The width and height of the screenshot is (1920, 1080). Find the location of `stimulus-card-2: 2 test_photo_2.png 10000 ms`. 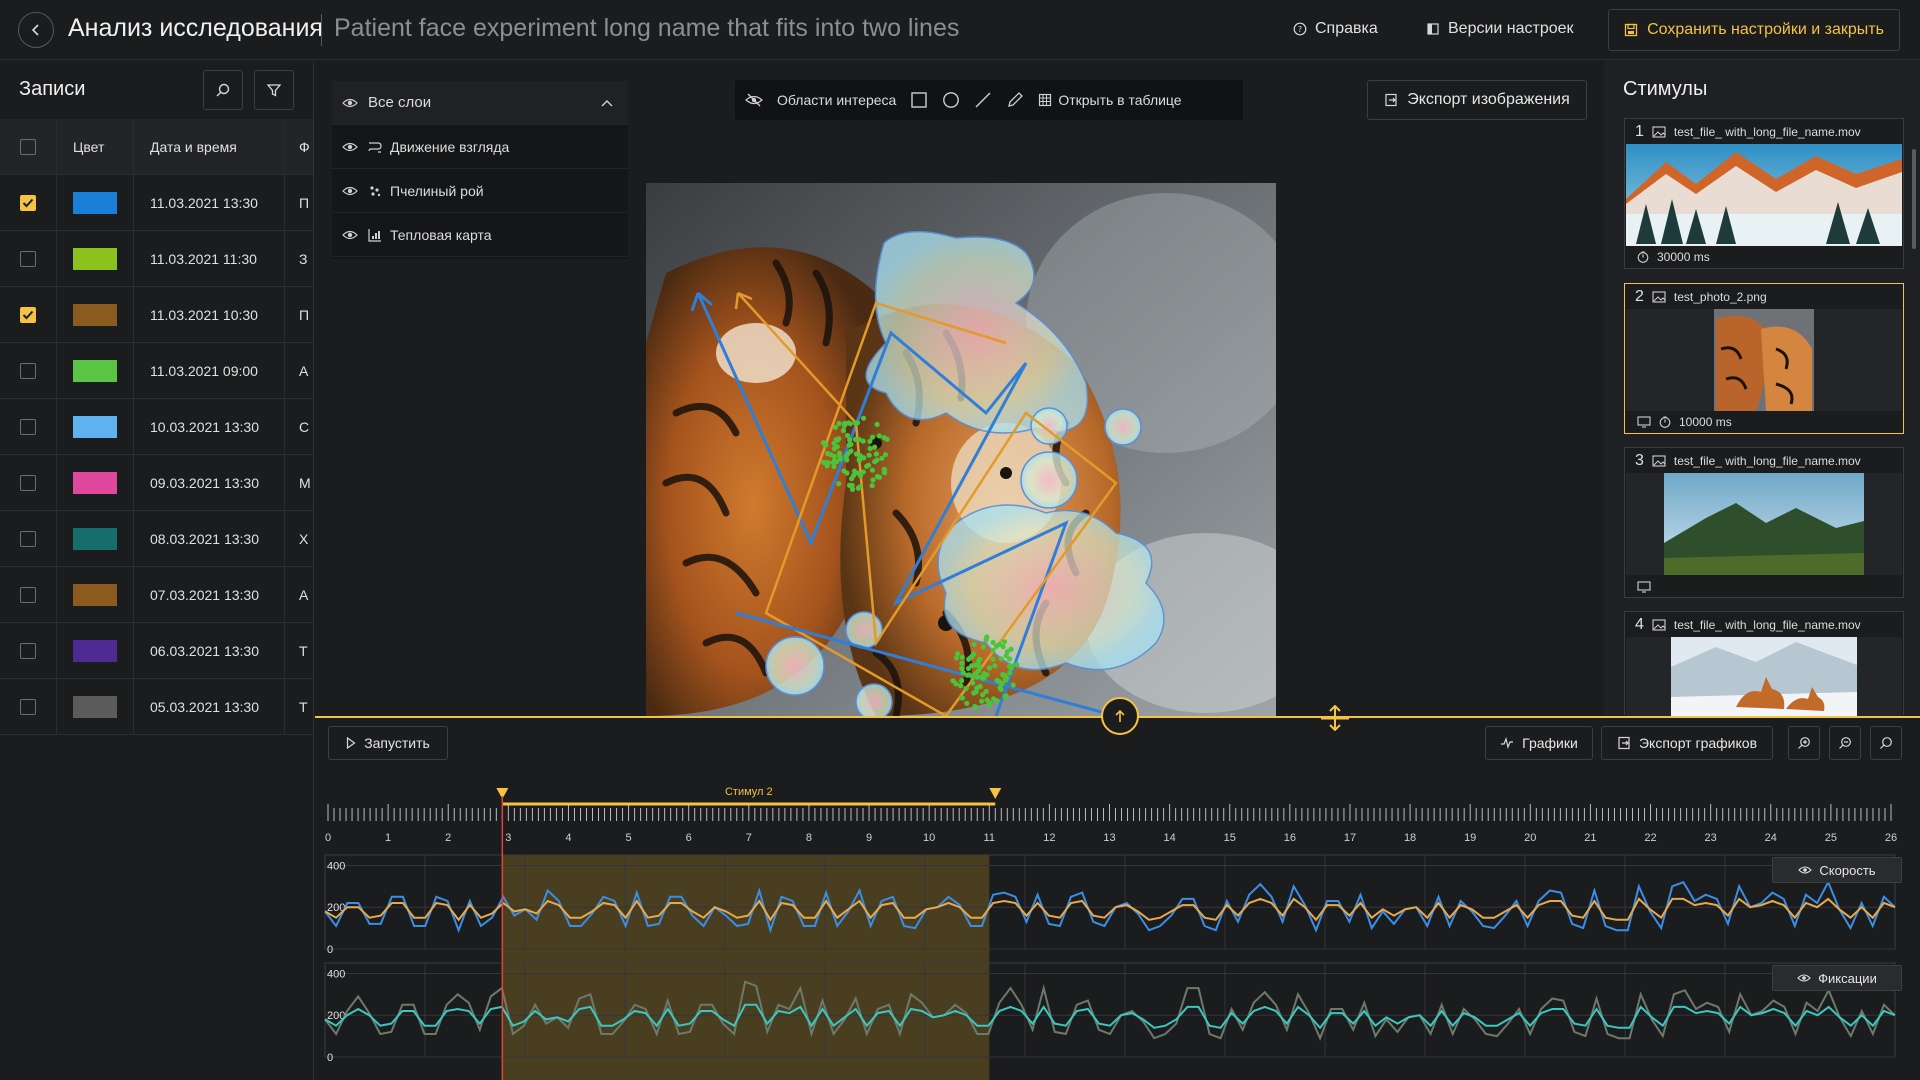

stimulus-card-2: 2 test_photo_2.png 10000 ms is located at coordinates (1764, 358).